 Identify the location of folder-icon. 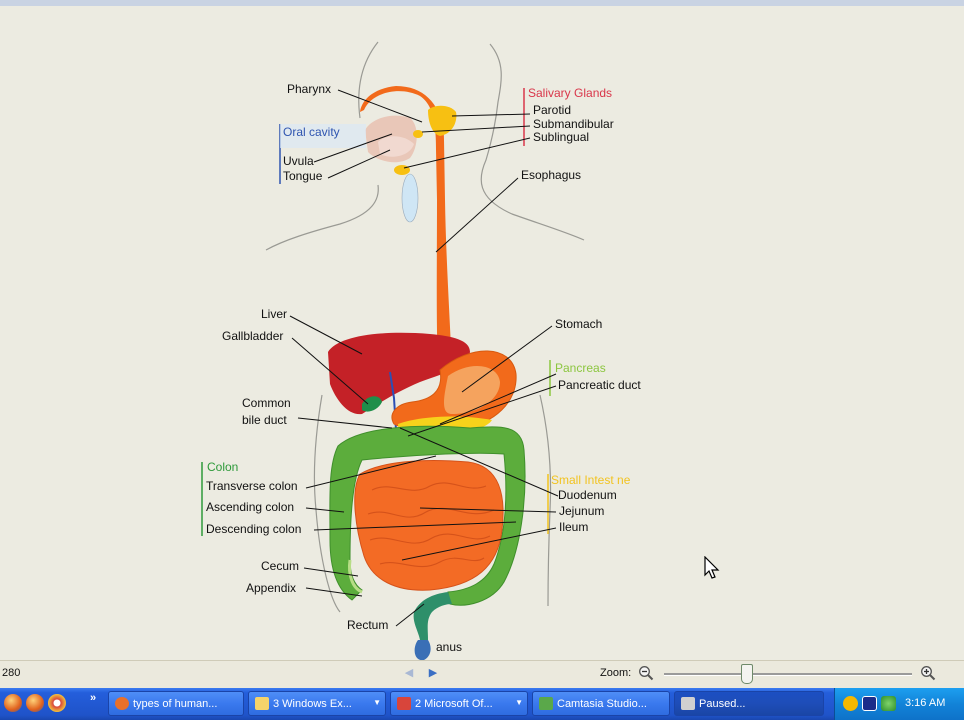
(262, 703).